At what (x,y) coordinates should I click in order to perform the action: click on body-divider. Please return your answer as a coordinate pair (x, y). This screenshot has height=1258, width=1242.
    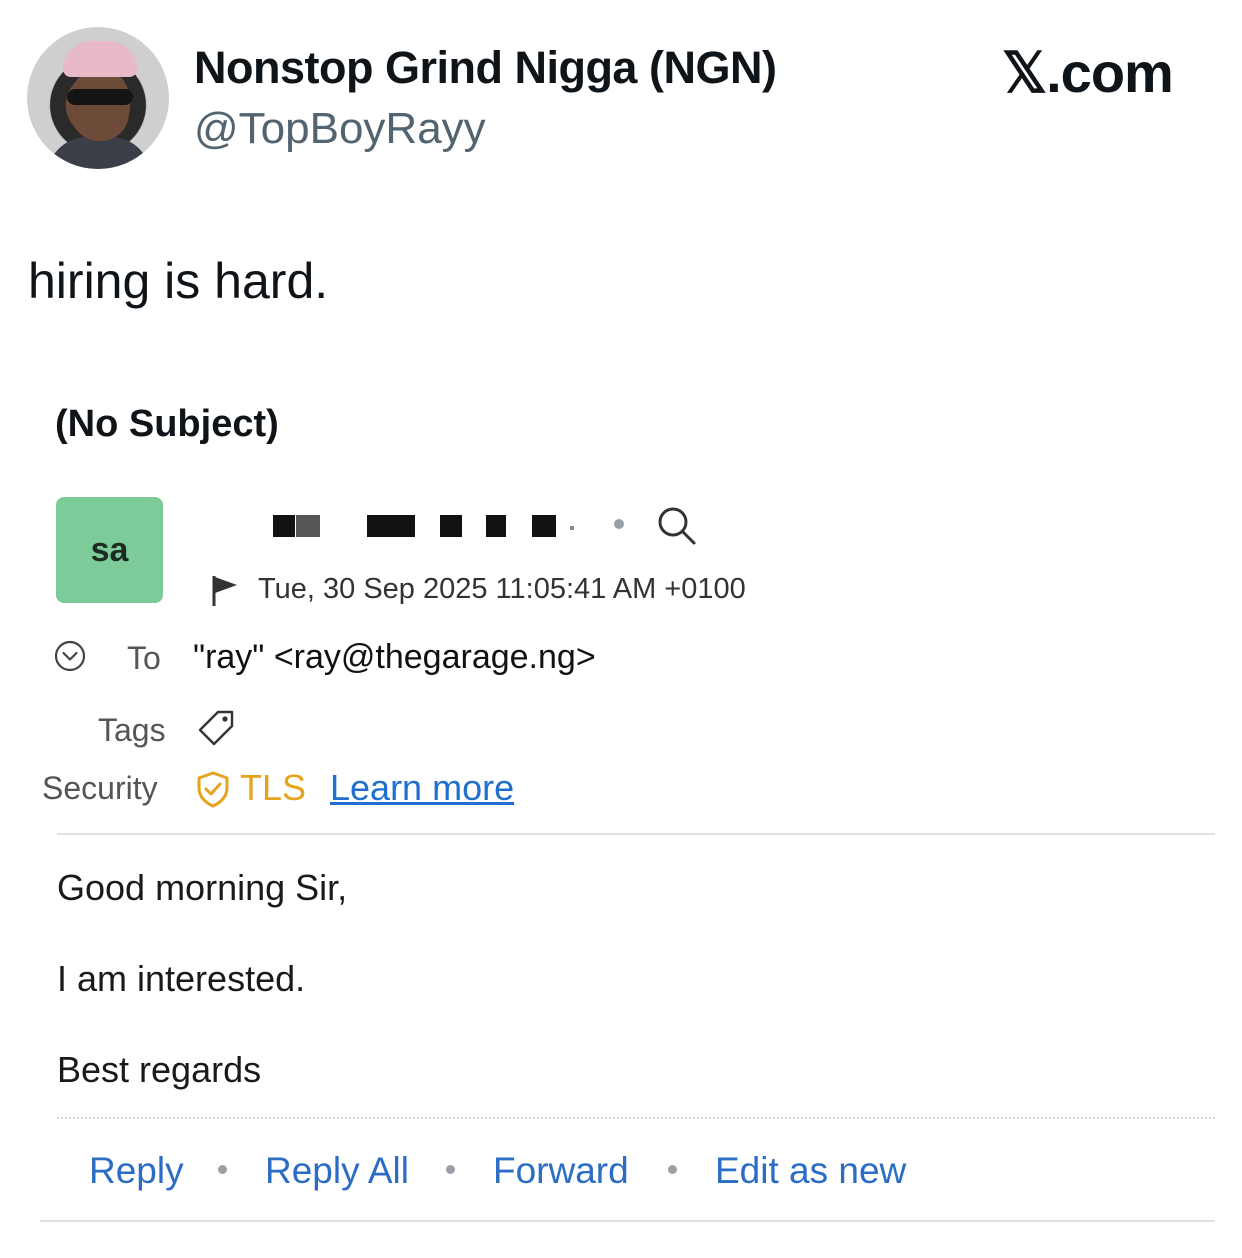
    Looking at the image, I should click on (636, 1118).